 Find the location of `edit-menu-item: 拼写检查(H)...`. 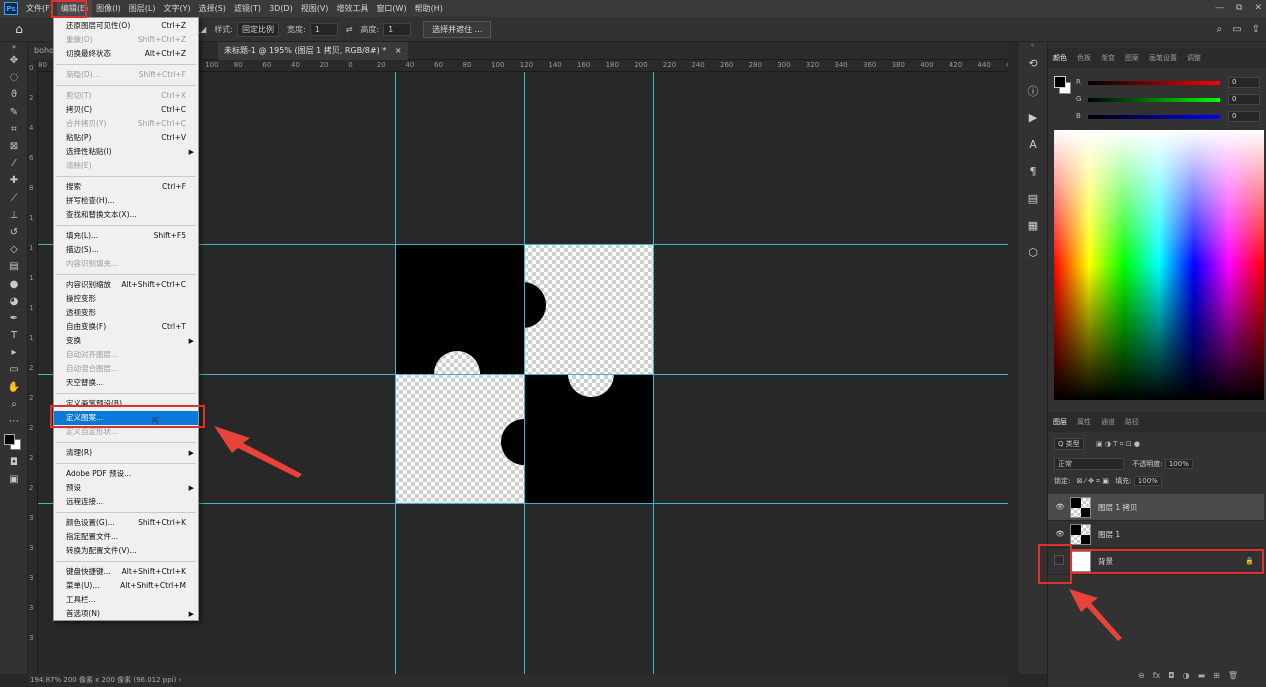

edit-menu-item: 拼写检查(H)... is located at coordinates (126, 201).